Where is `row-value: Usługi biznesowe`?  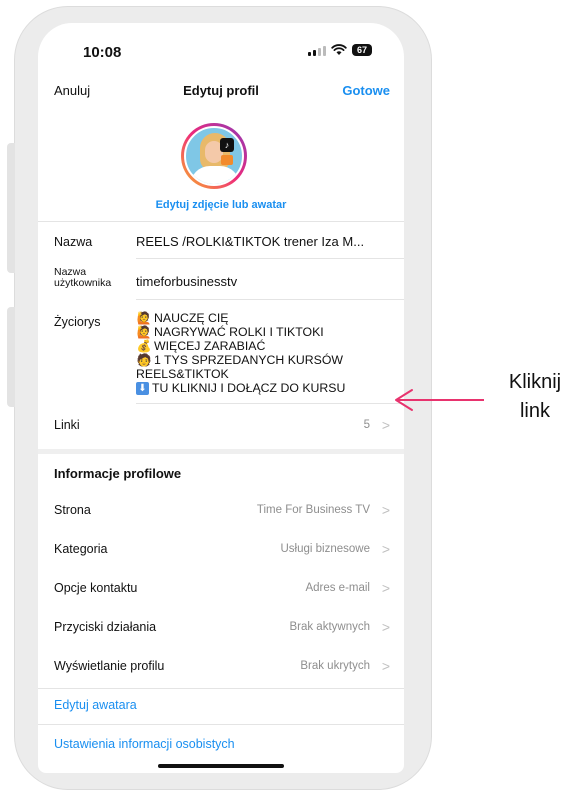
row-value: Usługi biznesowe is located at coordinates (325, 549).